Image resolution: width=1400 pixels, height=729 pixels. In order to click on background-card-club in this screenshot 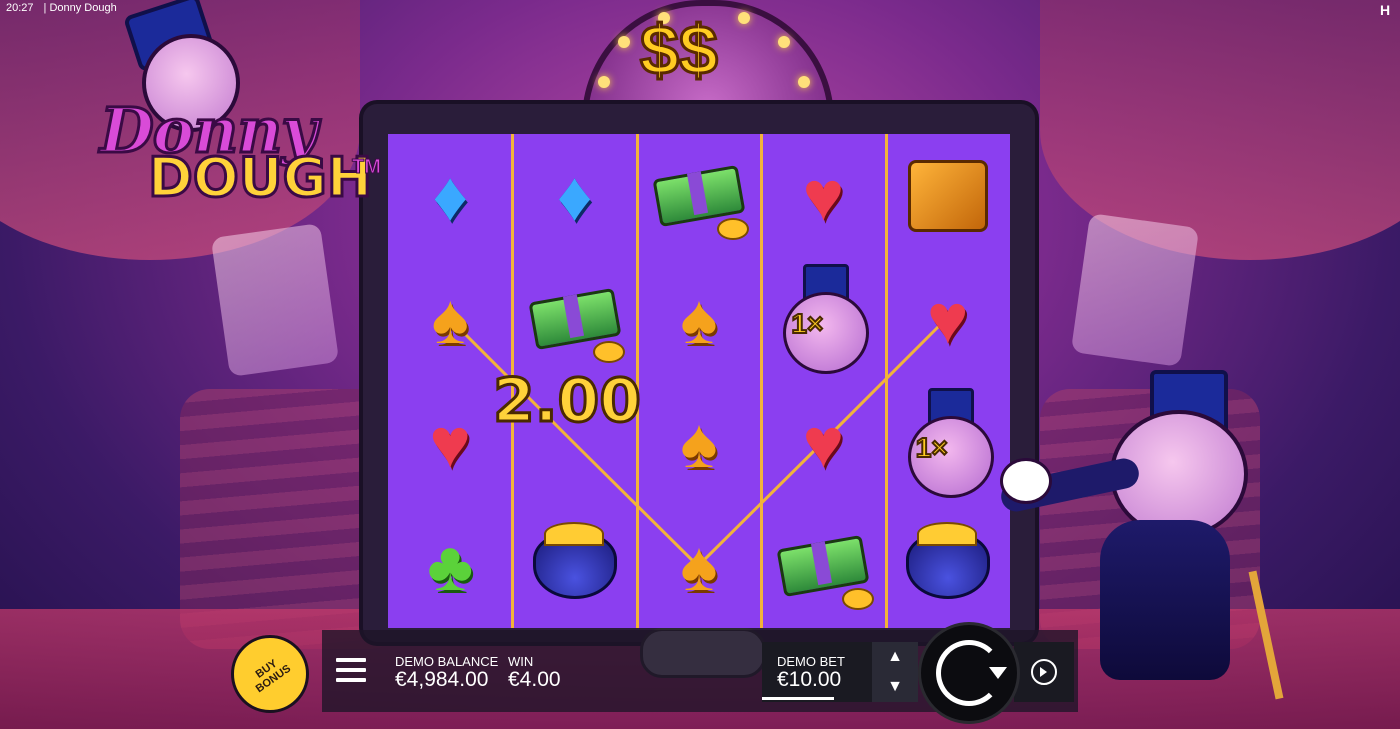, I will do `click(275, 300)`.